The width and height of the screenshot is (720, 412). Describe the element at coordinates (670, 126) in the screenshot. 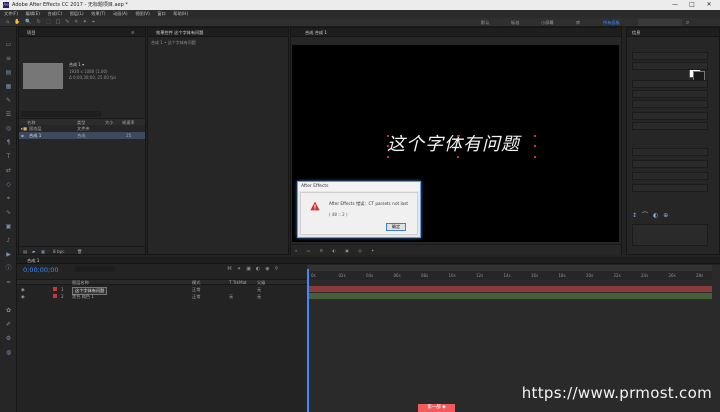

I see `baseline-field` at that location.